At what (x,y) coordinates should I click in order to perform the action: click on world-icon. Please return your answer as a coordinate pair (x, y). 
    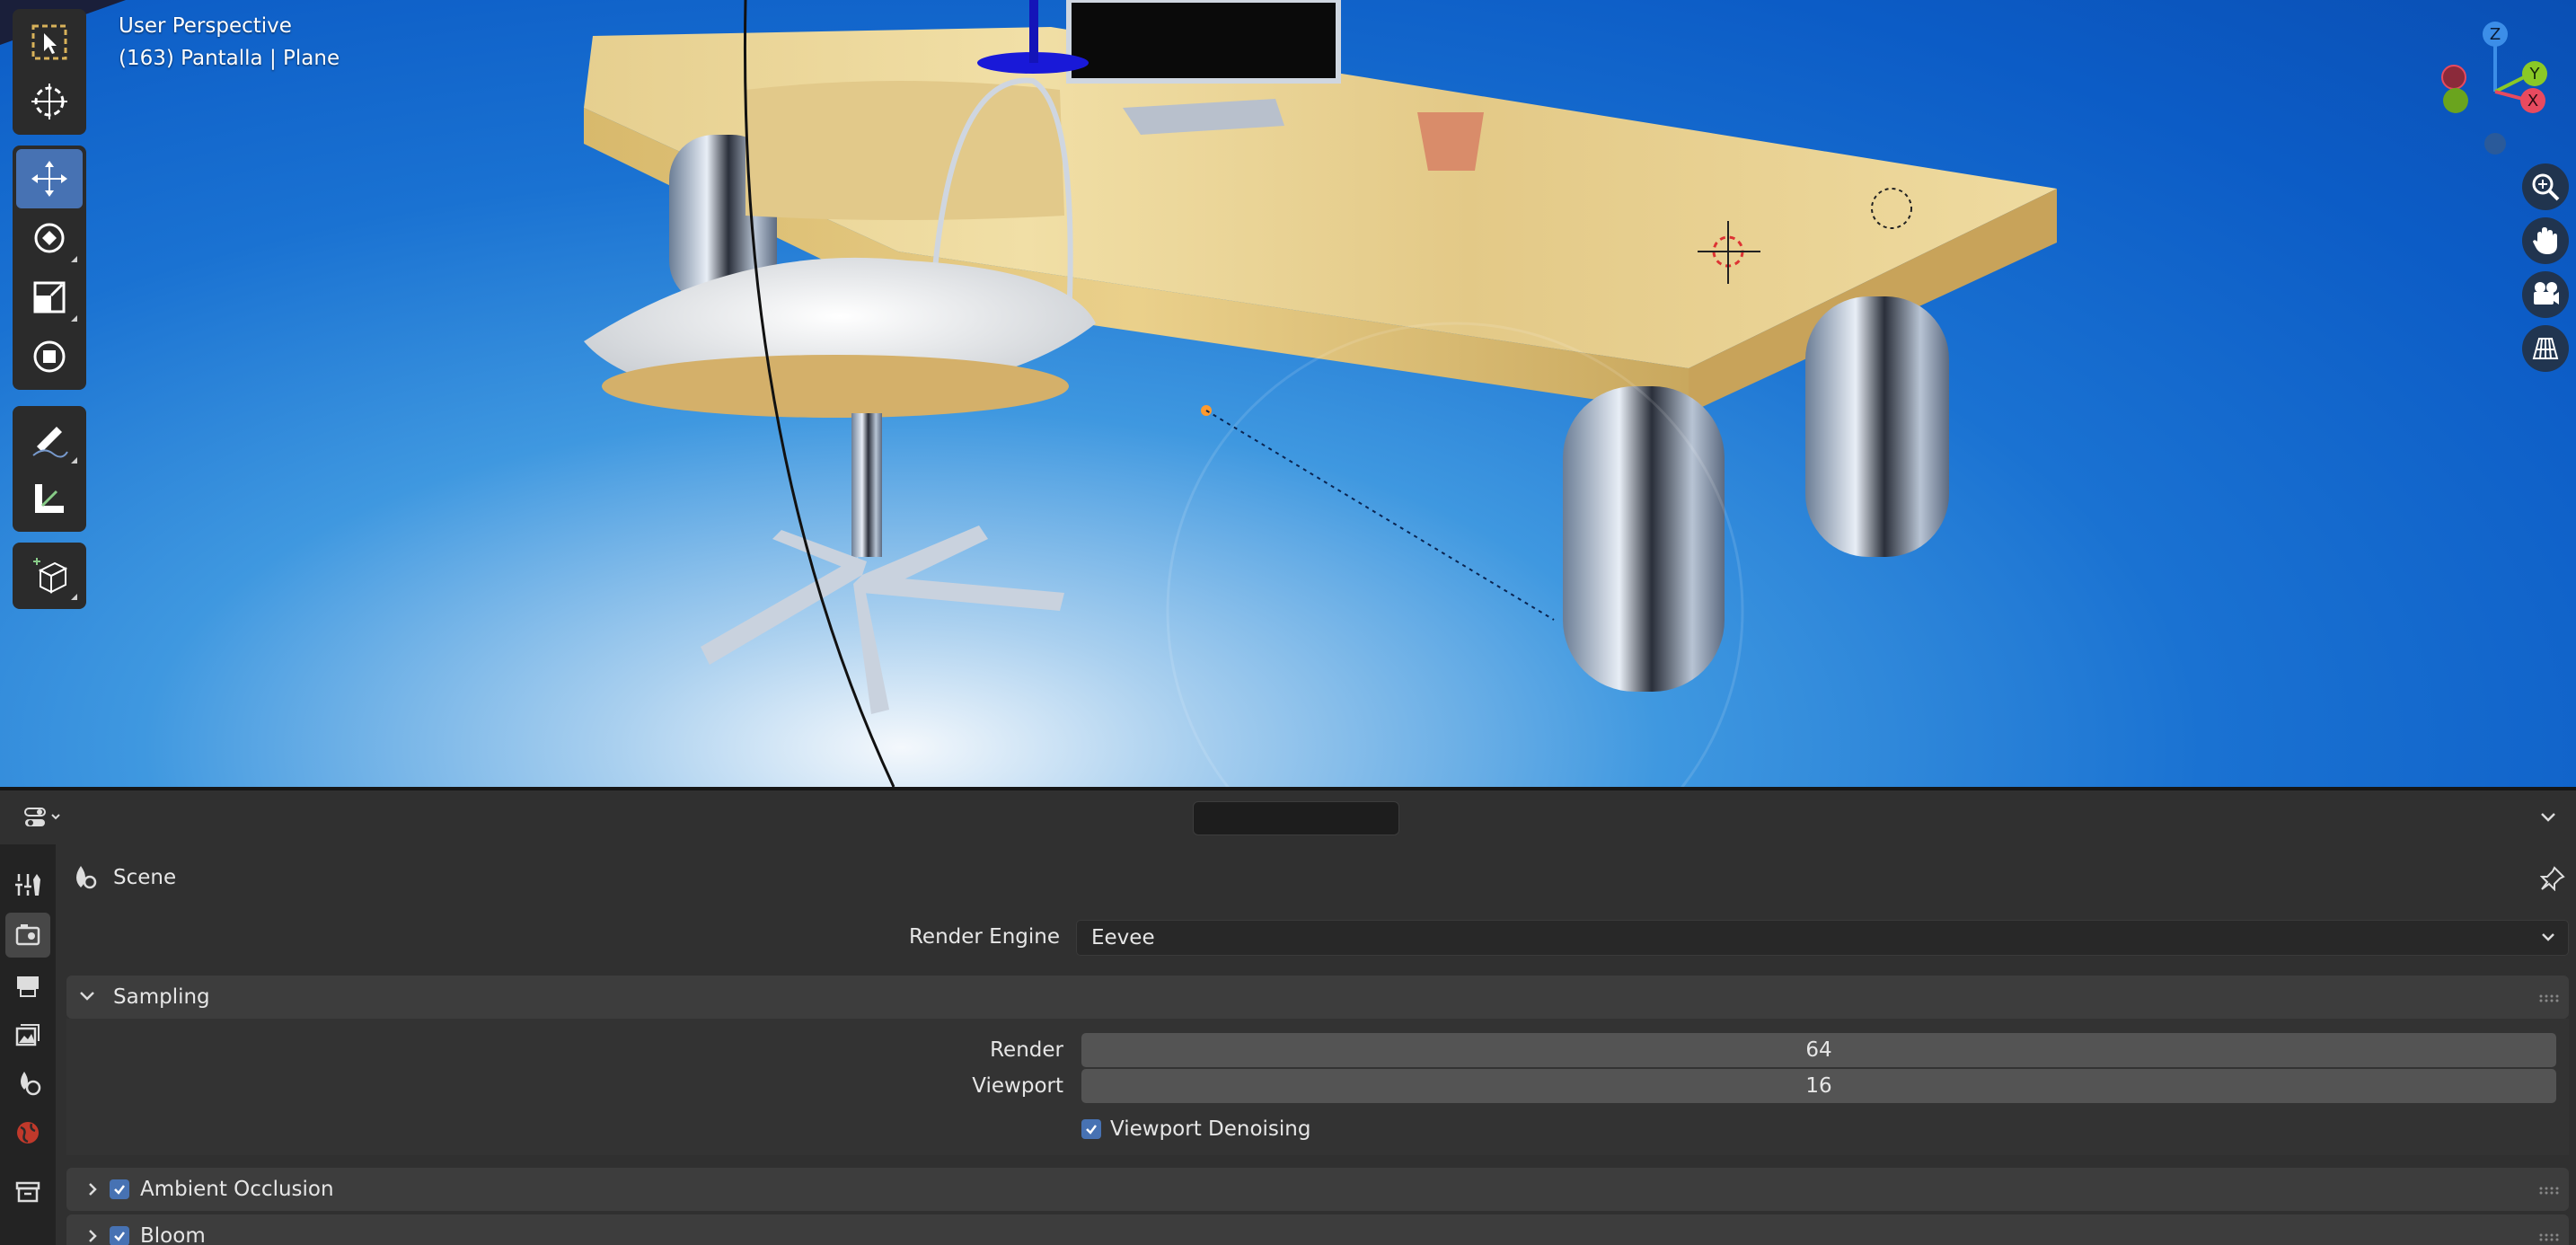
    Looking at the image, I should click on (28, 1132).